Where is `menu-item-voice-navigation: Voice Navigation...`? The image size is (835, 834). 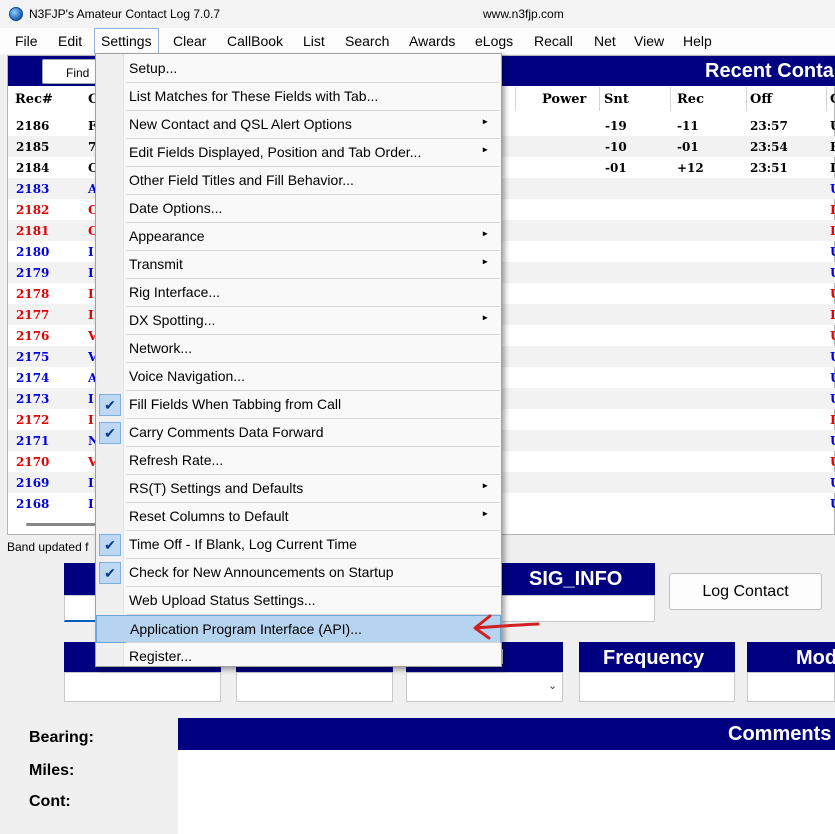
menu-item-voice-navigation: Voice Navigation... is located at coordinates (298, 377).